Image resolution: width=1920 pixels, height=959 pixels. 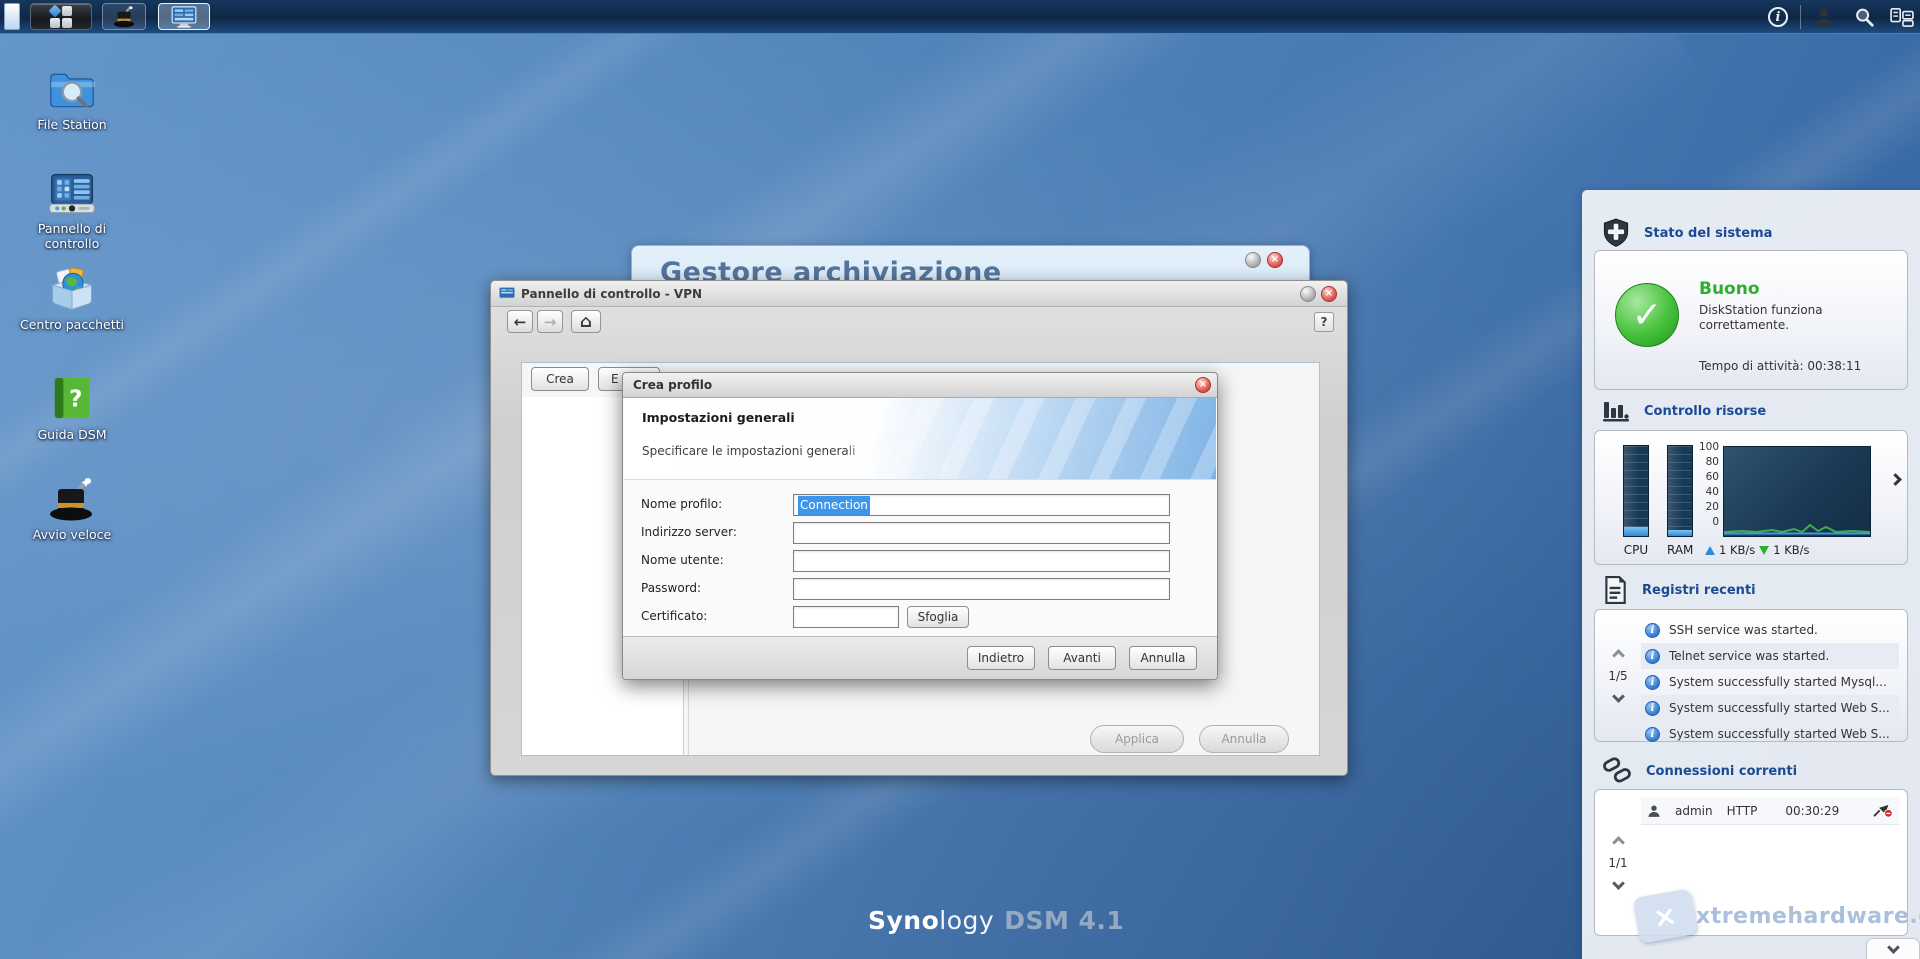 What do you see at coordinates (72, 97) in the screenshot?
I see `desktop-icon-file-station: File Station` at bounding box center [72, 97].